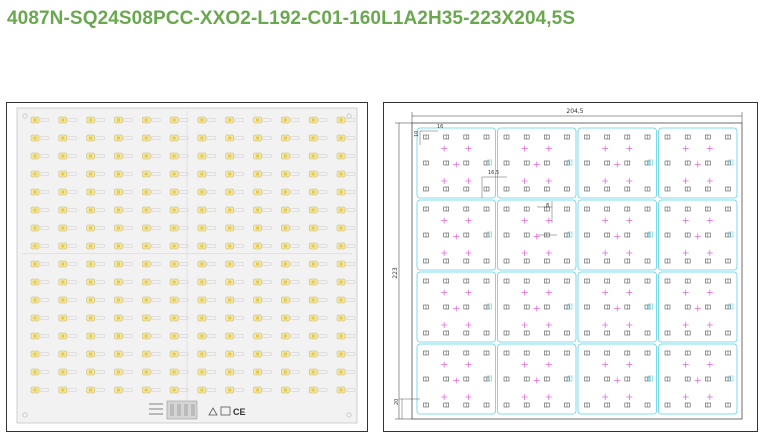  Describe the element at coordinates (239, 412) in the screenshot. I see `ce-mark: CE` at that location.